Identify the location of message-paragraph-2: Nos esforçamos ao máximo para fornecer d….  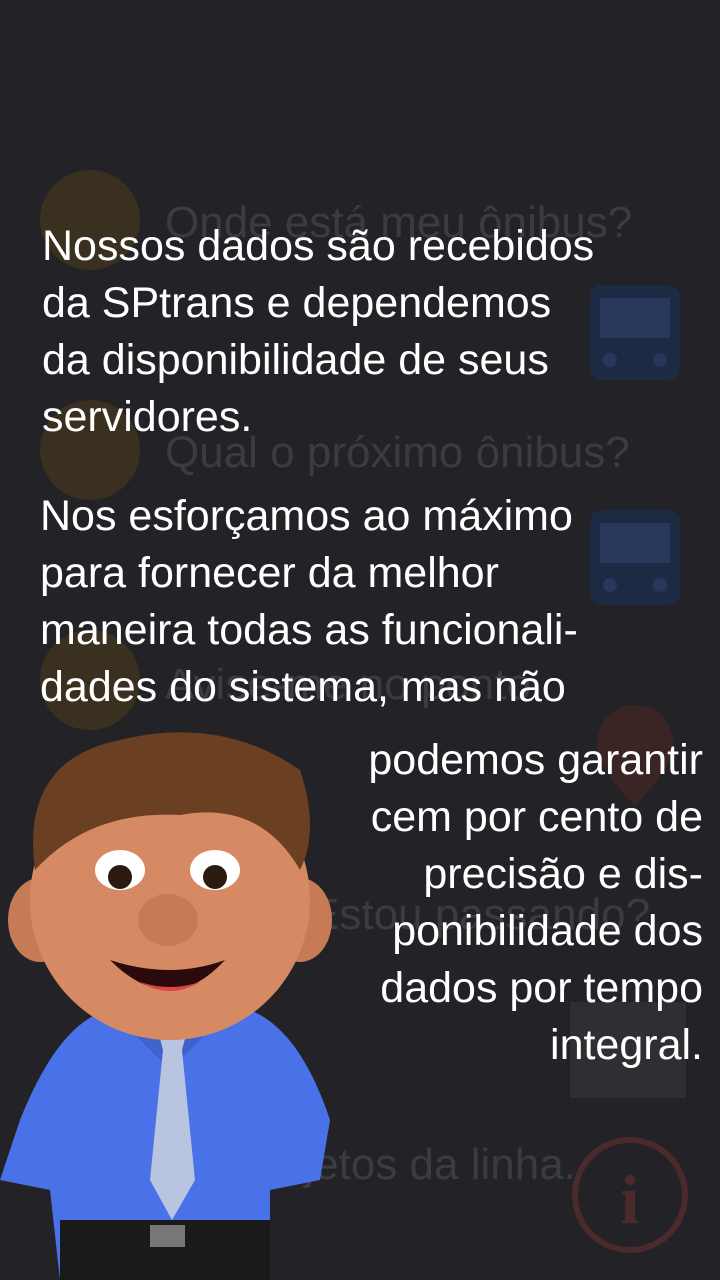
(309, 601).